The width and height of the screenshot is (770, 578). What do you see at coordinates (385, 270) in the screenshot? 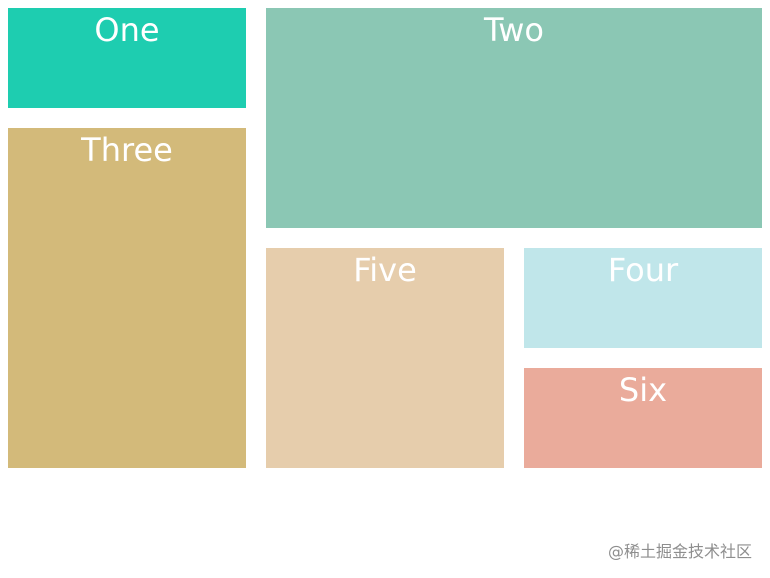
I see `box-label-five: Five` at bounding box center [385, 270].